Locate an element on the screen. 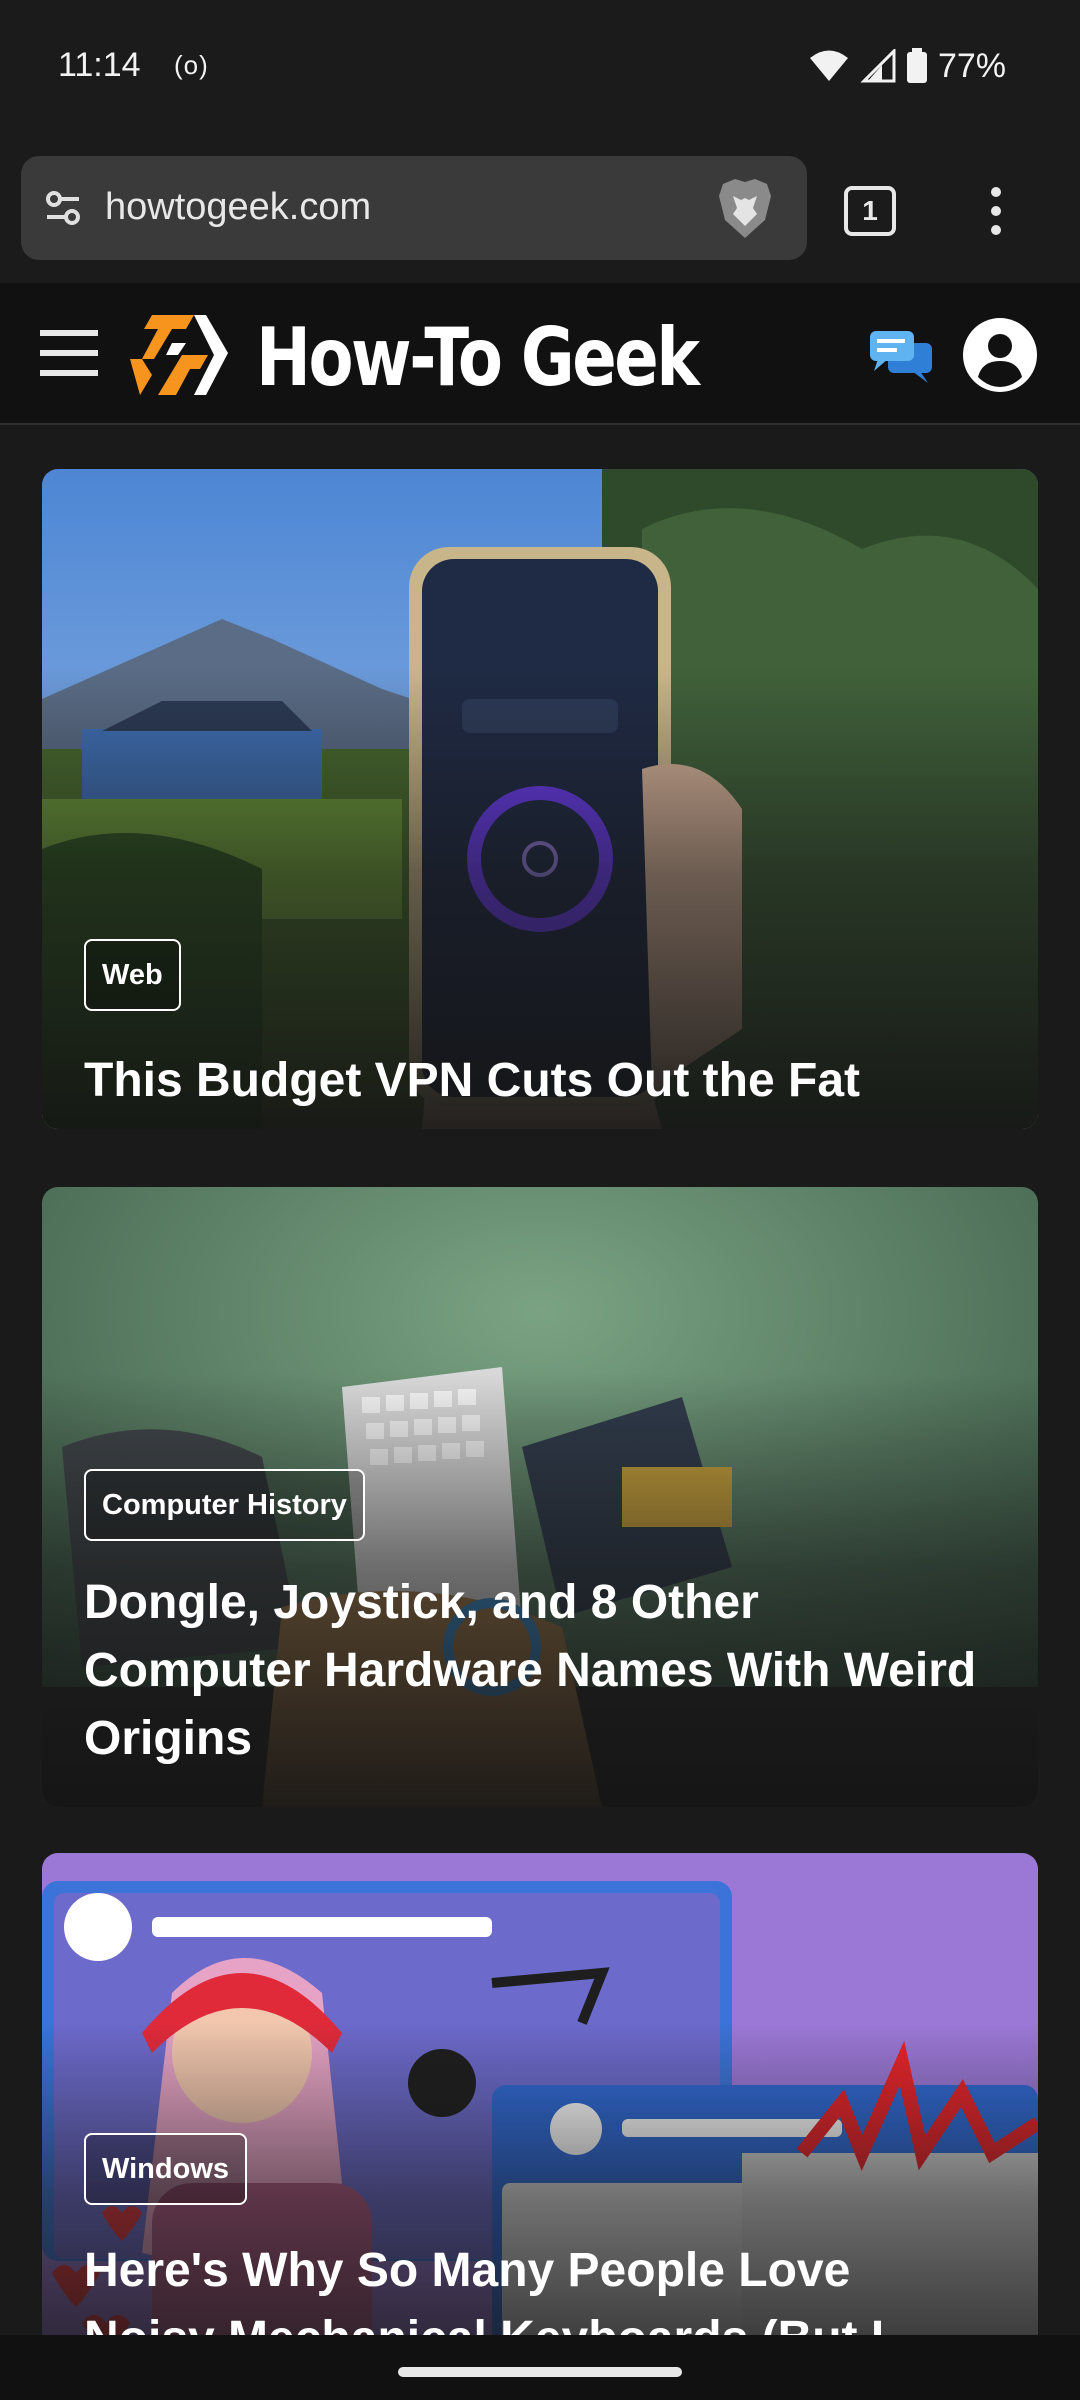 The image size is (1080, 2400). site-header: How-To Geek is located at coordinates (540, 354).